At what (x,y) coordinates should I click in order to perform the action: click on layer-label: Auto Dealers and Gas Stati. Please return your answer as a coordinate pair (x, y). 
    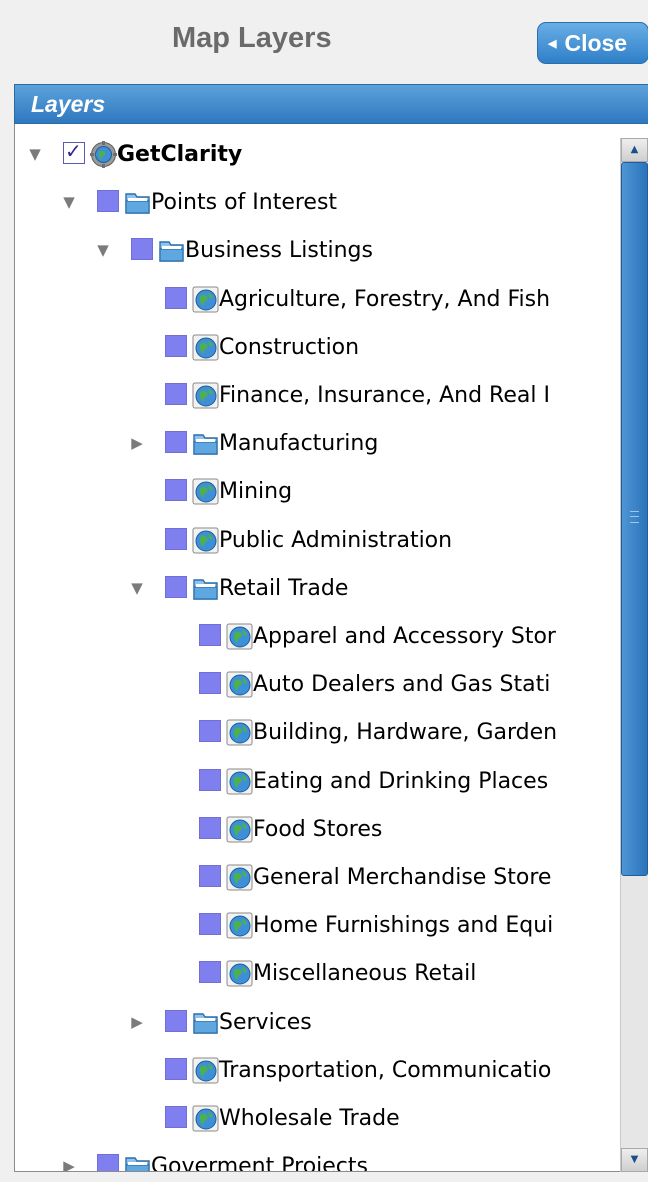
    Looking at the image, I should click on (402, 685).